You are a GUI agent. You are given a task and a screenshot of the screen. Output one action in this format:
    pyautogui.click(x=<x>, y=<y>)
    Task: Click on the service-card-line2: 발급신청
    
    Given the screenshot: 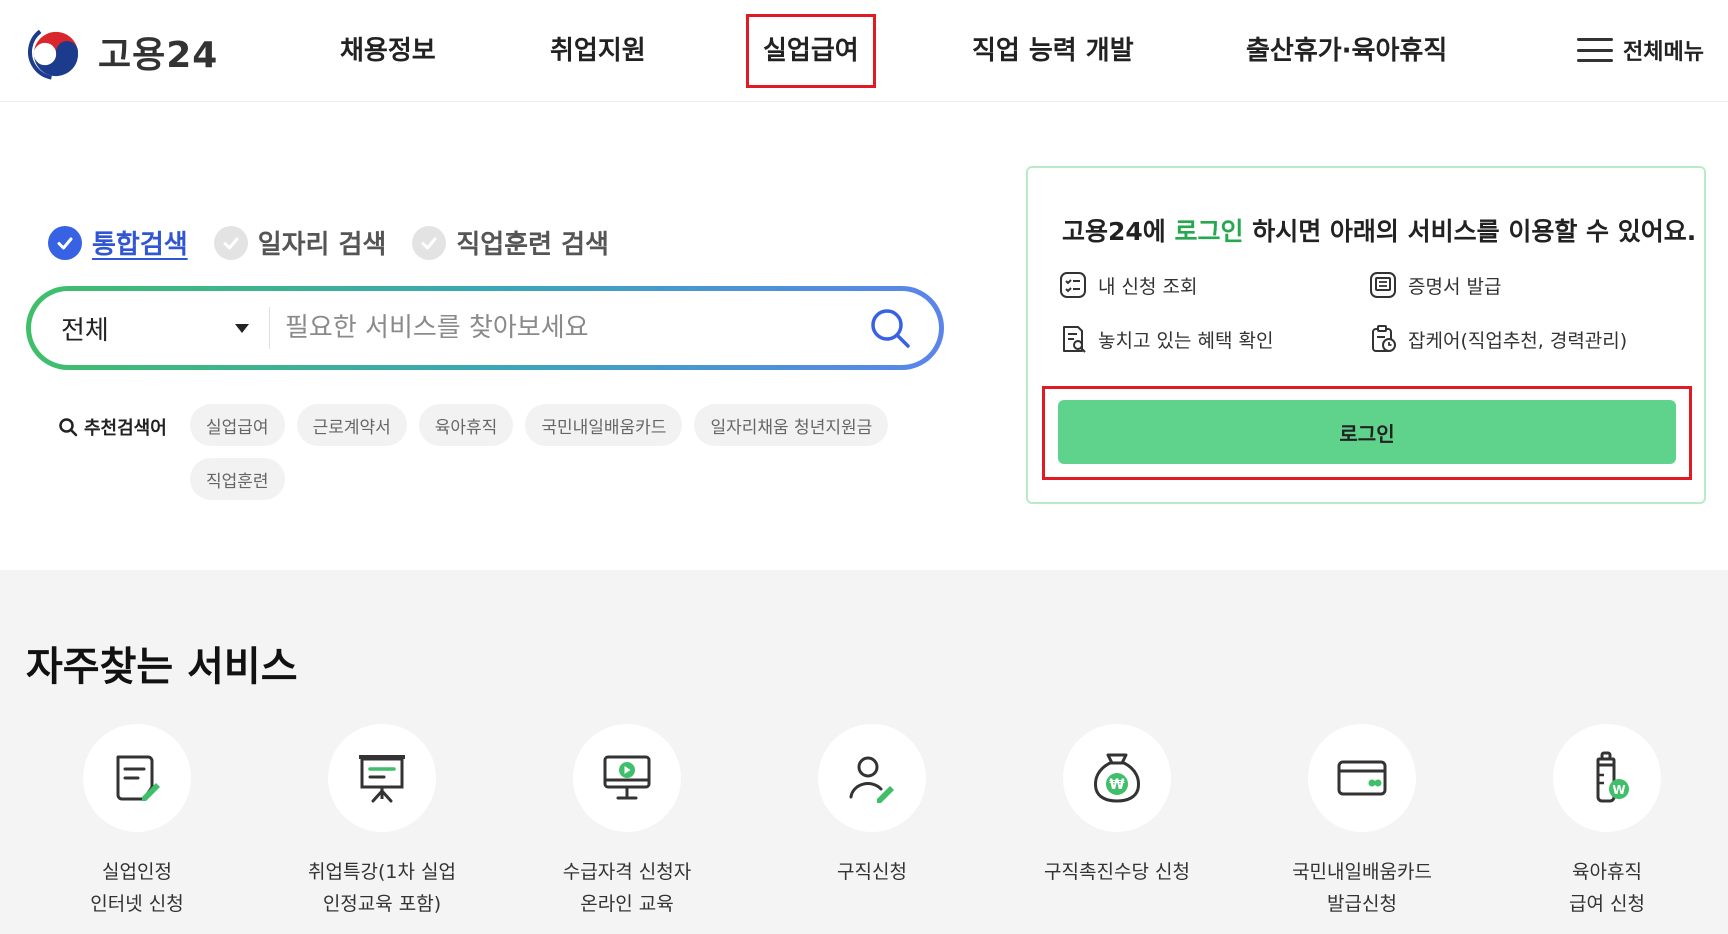 What is the action you would take?
    pyautogui.click(x=1362, y=904)
    